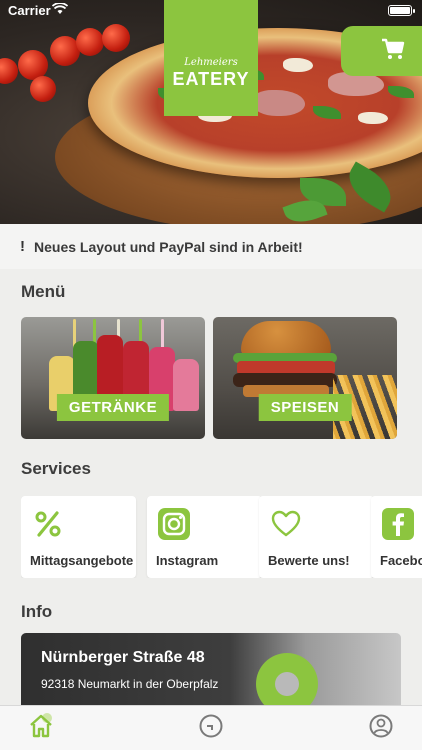  I want to click on percent-icon, so click(48, 524).